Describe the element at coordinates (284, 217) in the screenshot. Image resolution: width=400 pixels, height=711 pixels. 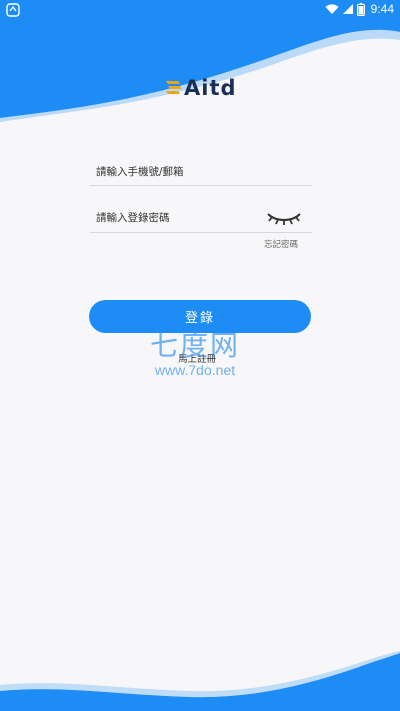
I see `eye-closed-icon` at that location.